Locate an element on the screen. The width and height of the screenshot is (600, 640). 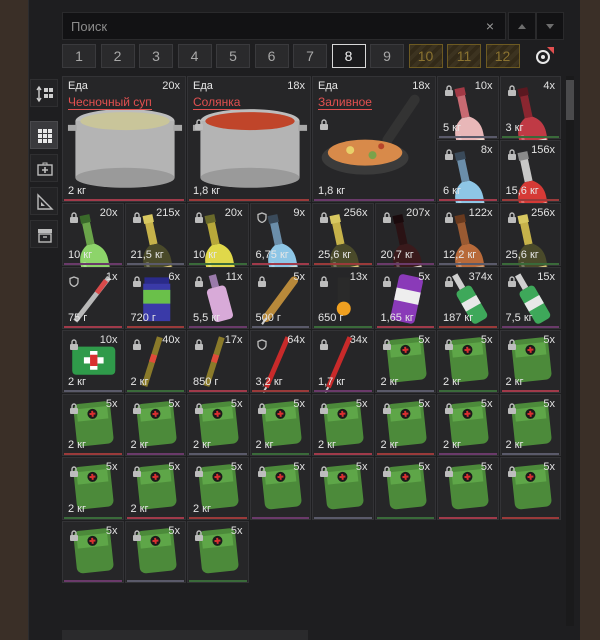
scroll-up-button is located at coordinates (522, 26).